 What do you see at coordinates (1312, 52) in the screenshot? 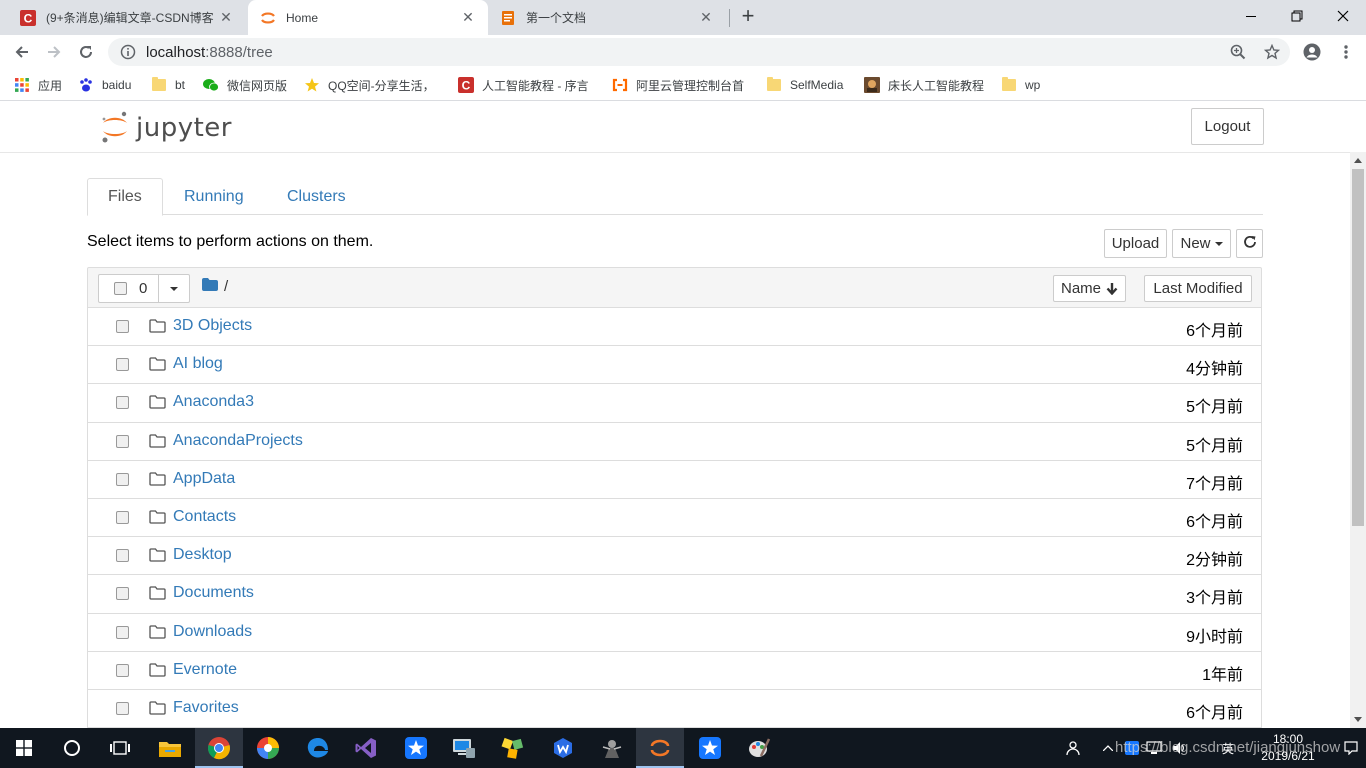
I see `profile-avatar-icon` at bounding box center [1312, 52].